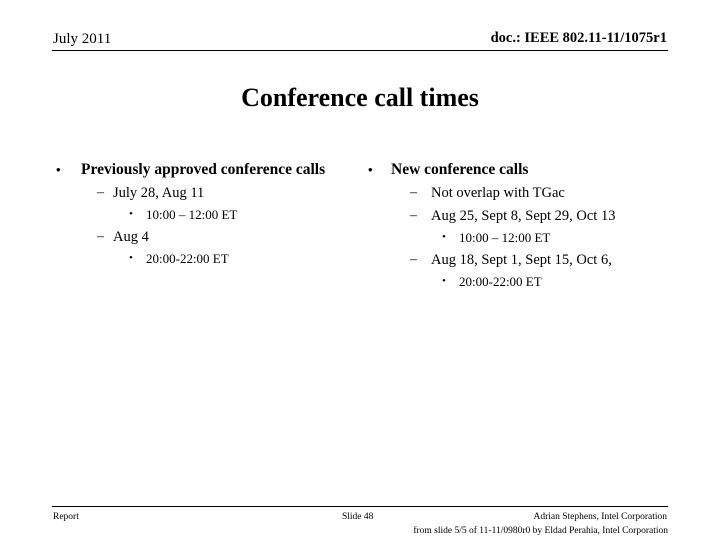 The width and height of the screenshot is (720, 540). I want to click on left-item-2-time-label: 20:00-22:00 ET, so click(187, 258).